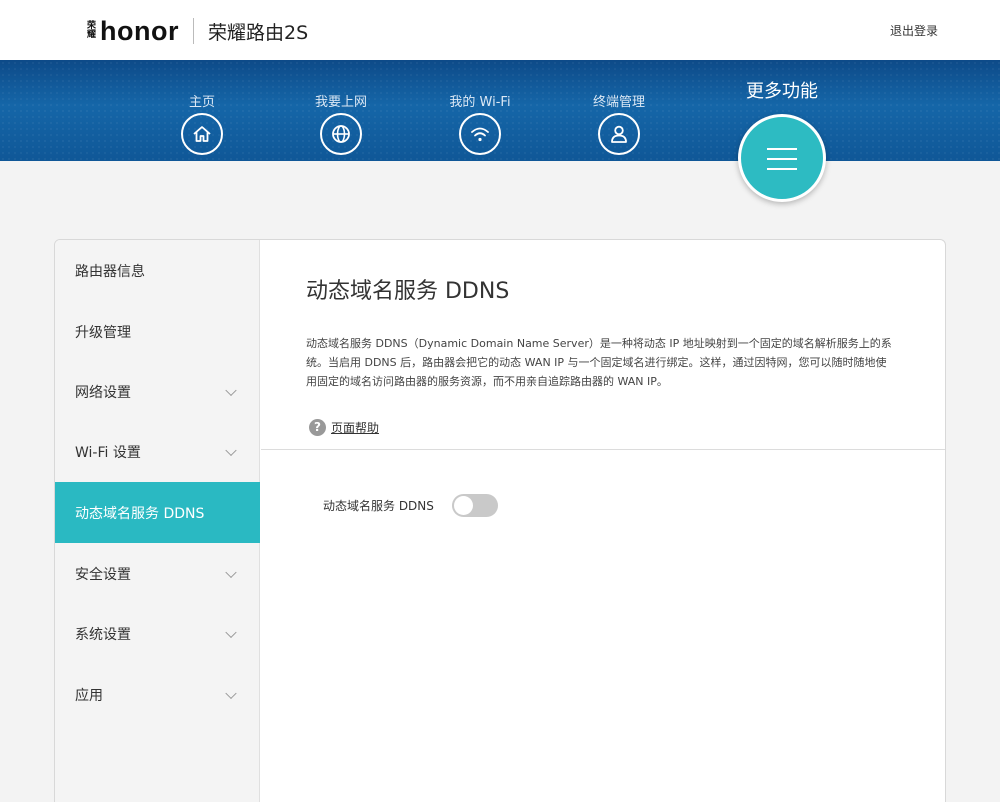 The width and height of the screenshot is (1000, 802). What do you see at coordinates (108, 452) in the screenshot?
I see `sidebar-item-label: Wi-Fi 设置` at bounding box center [108, 452].